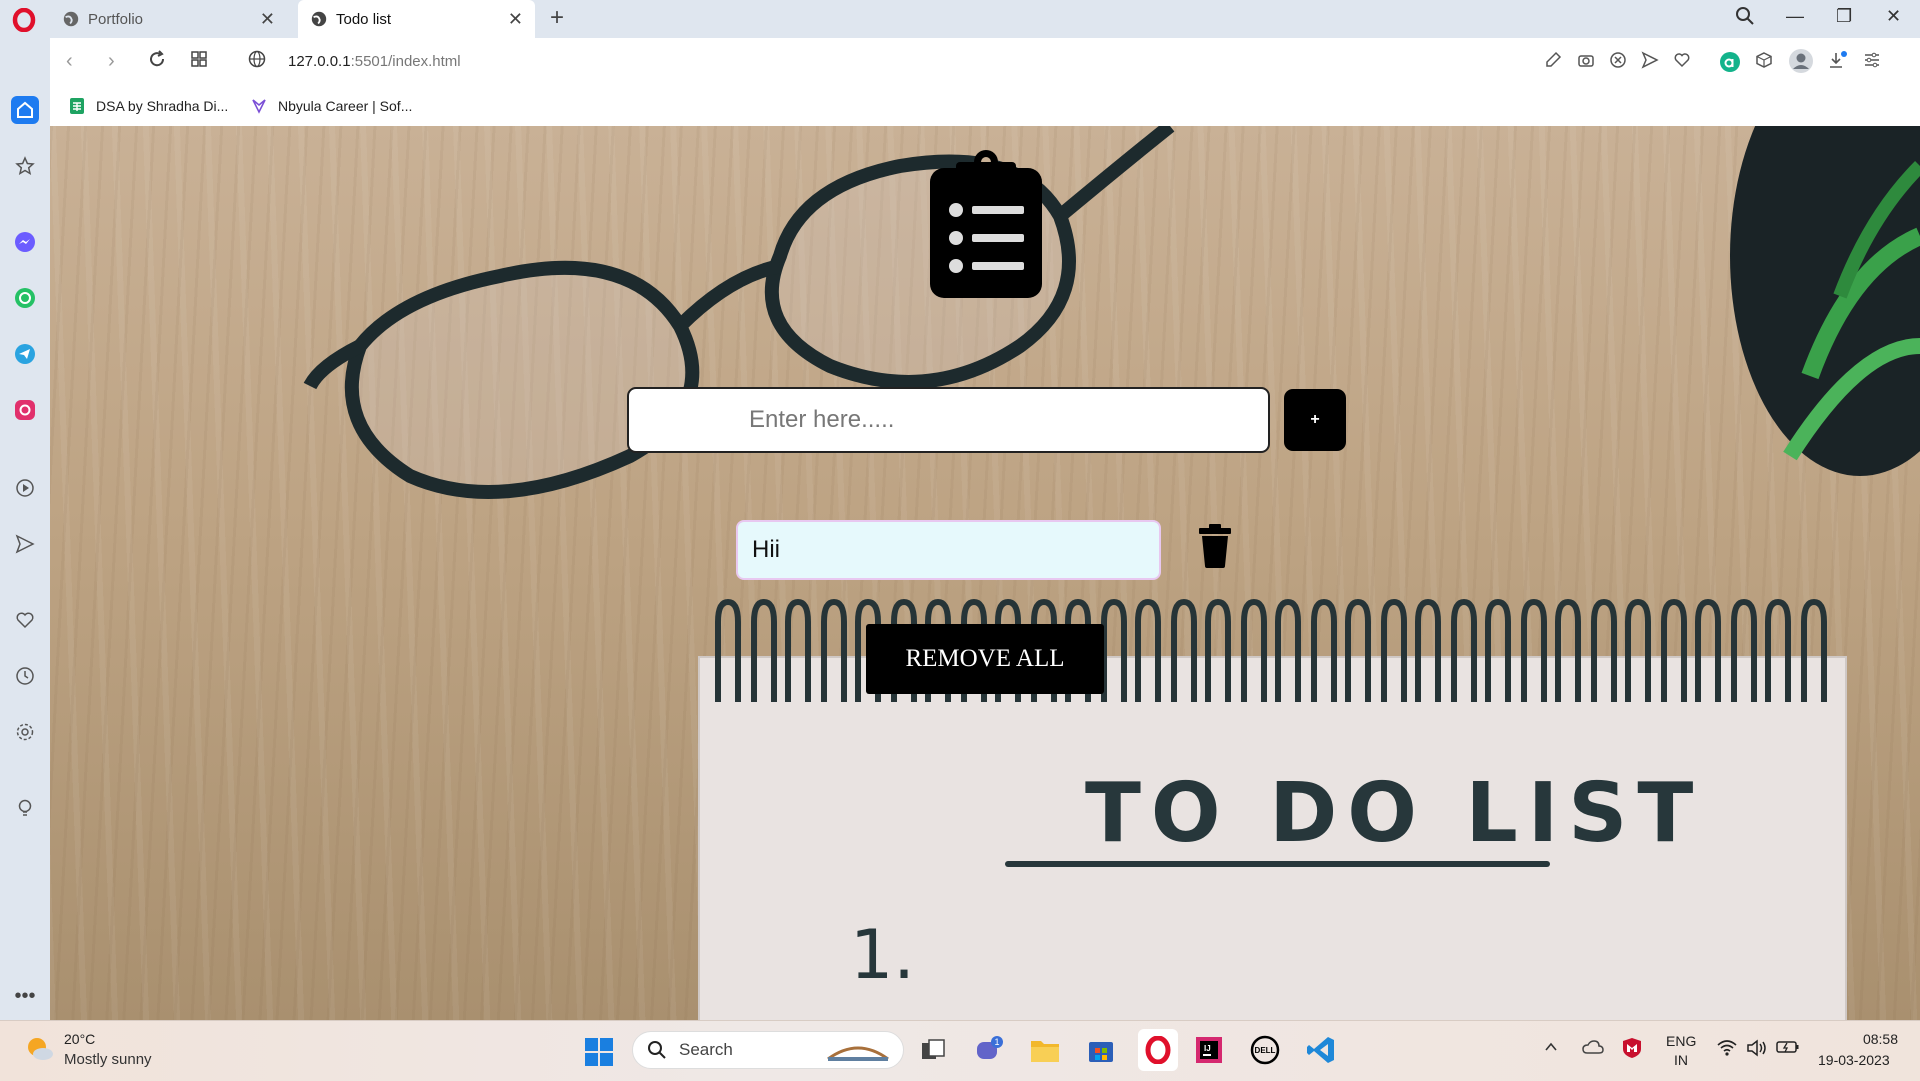 The height and width of the screenshot is (1081, 1920). Describe the element at coordinates (77, 106) in the screenshot. I see `google-sheets-icon` at that location.